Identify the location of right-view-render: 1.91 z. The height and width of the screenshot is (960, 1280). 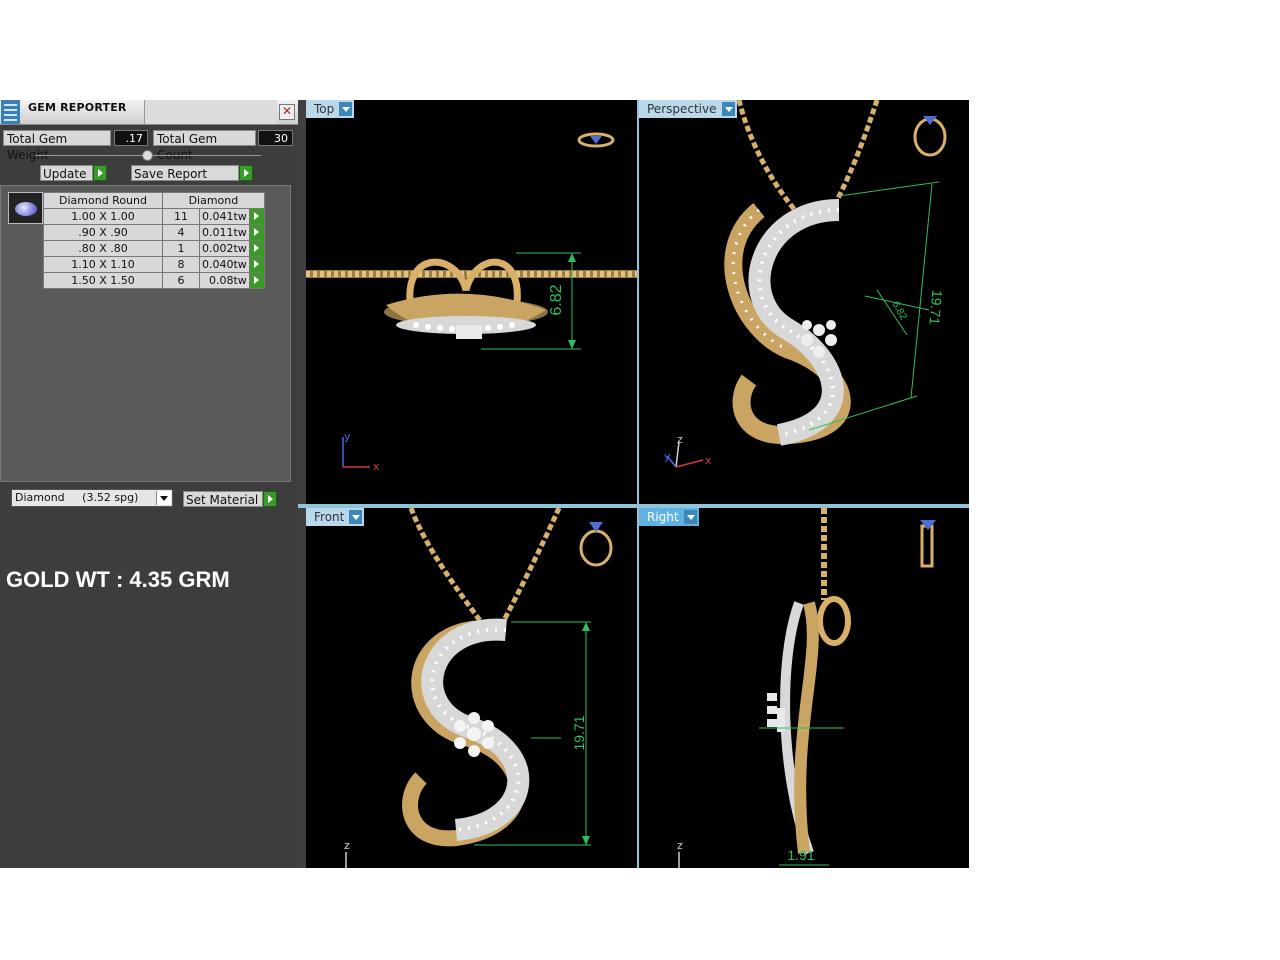
(806, 688).